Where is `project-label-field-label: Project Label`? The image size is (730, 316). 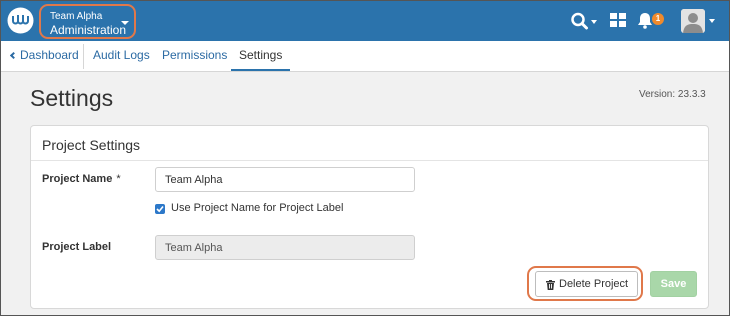 project-label-field-label: Project Label is located at coordinates (77, 247).